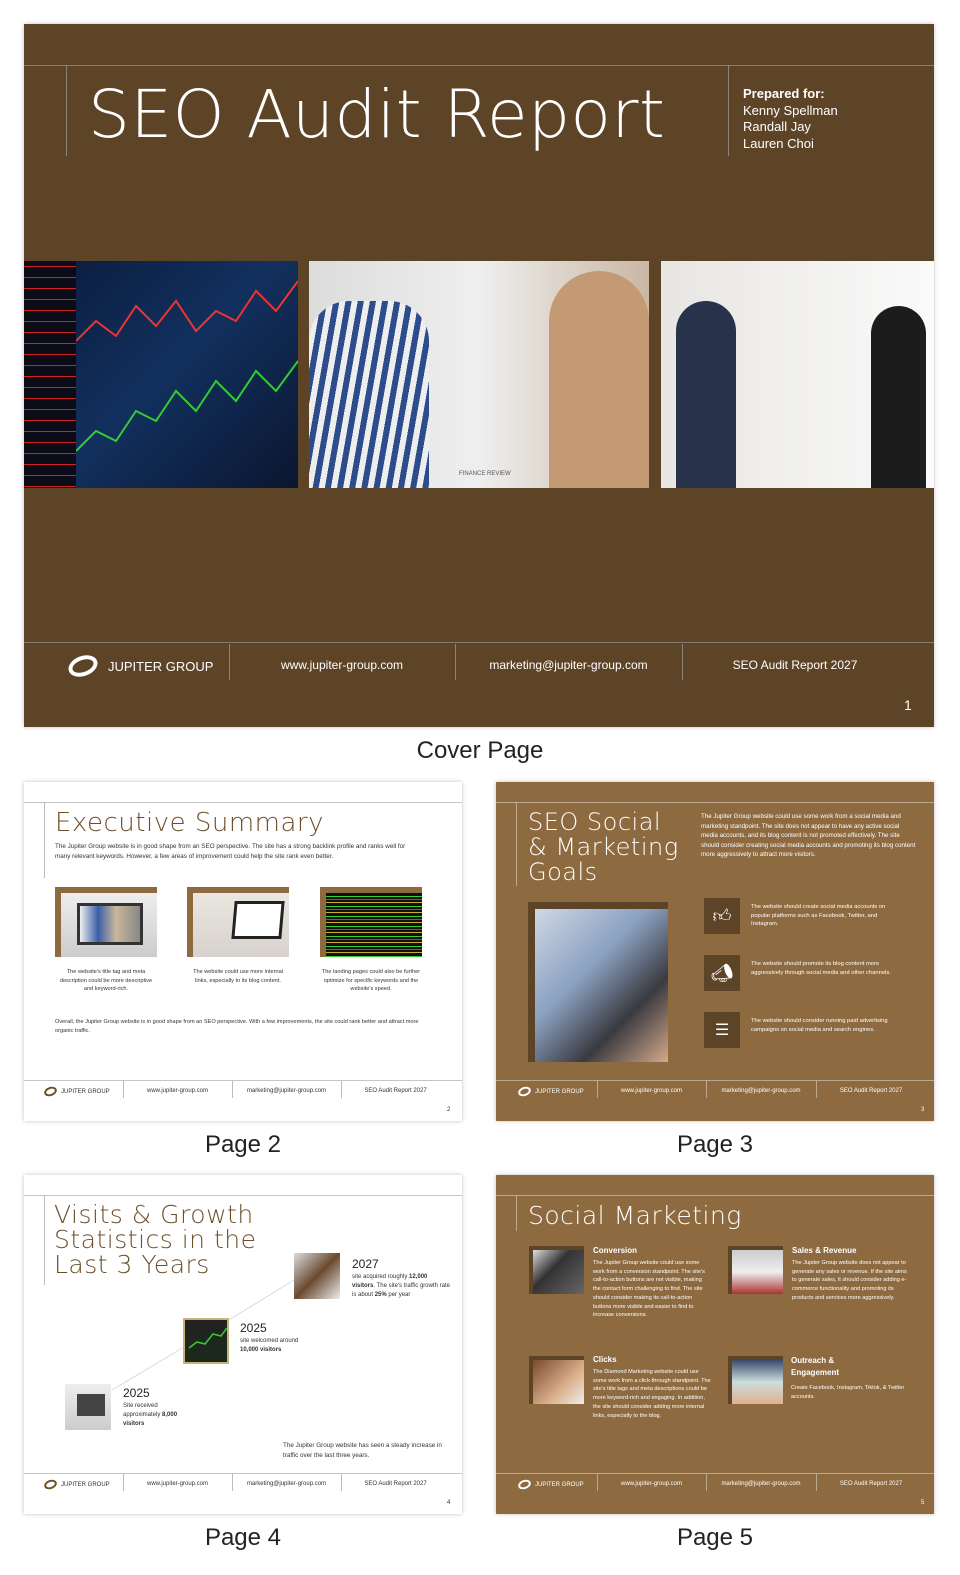  What do you see at coordinates (106, 922) in the screenshot?
I see `monitor-photo` at bounding box center [106, 922].